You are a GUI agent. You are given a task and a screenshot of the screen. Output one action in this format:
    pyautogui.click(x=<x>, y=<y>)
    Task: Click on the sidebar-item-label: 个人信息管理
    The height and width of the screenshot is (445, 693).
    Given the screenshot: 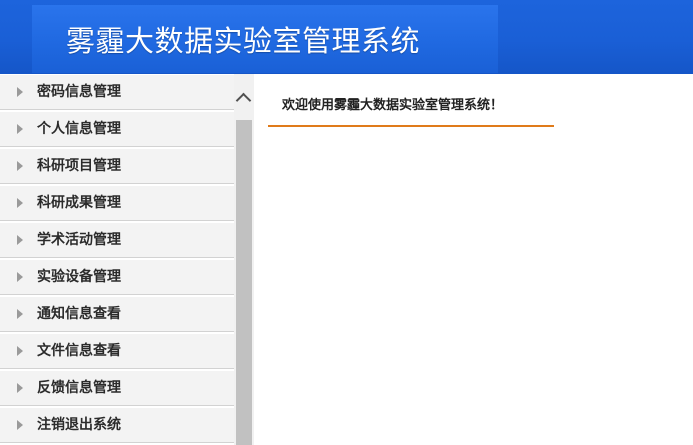 What is the action you would take?
    pyautogui.click(x=79, y=129)
    